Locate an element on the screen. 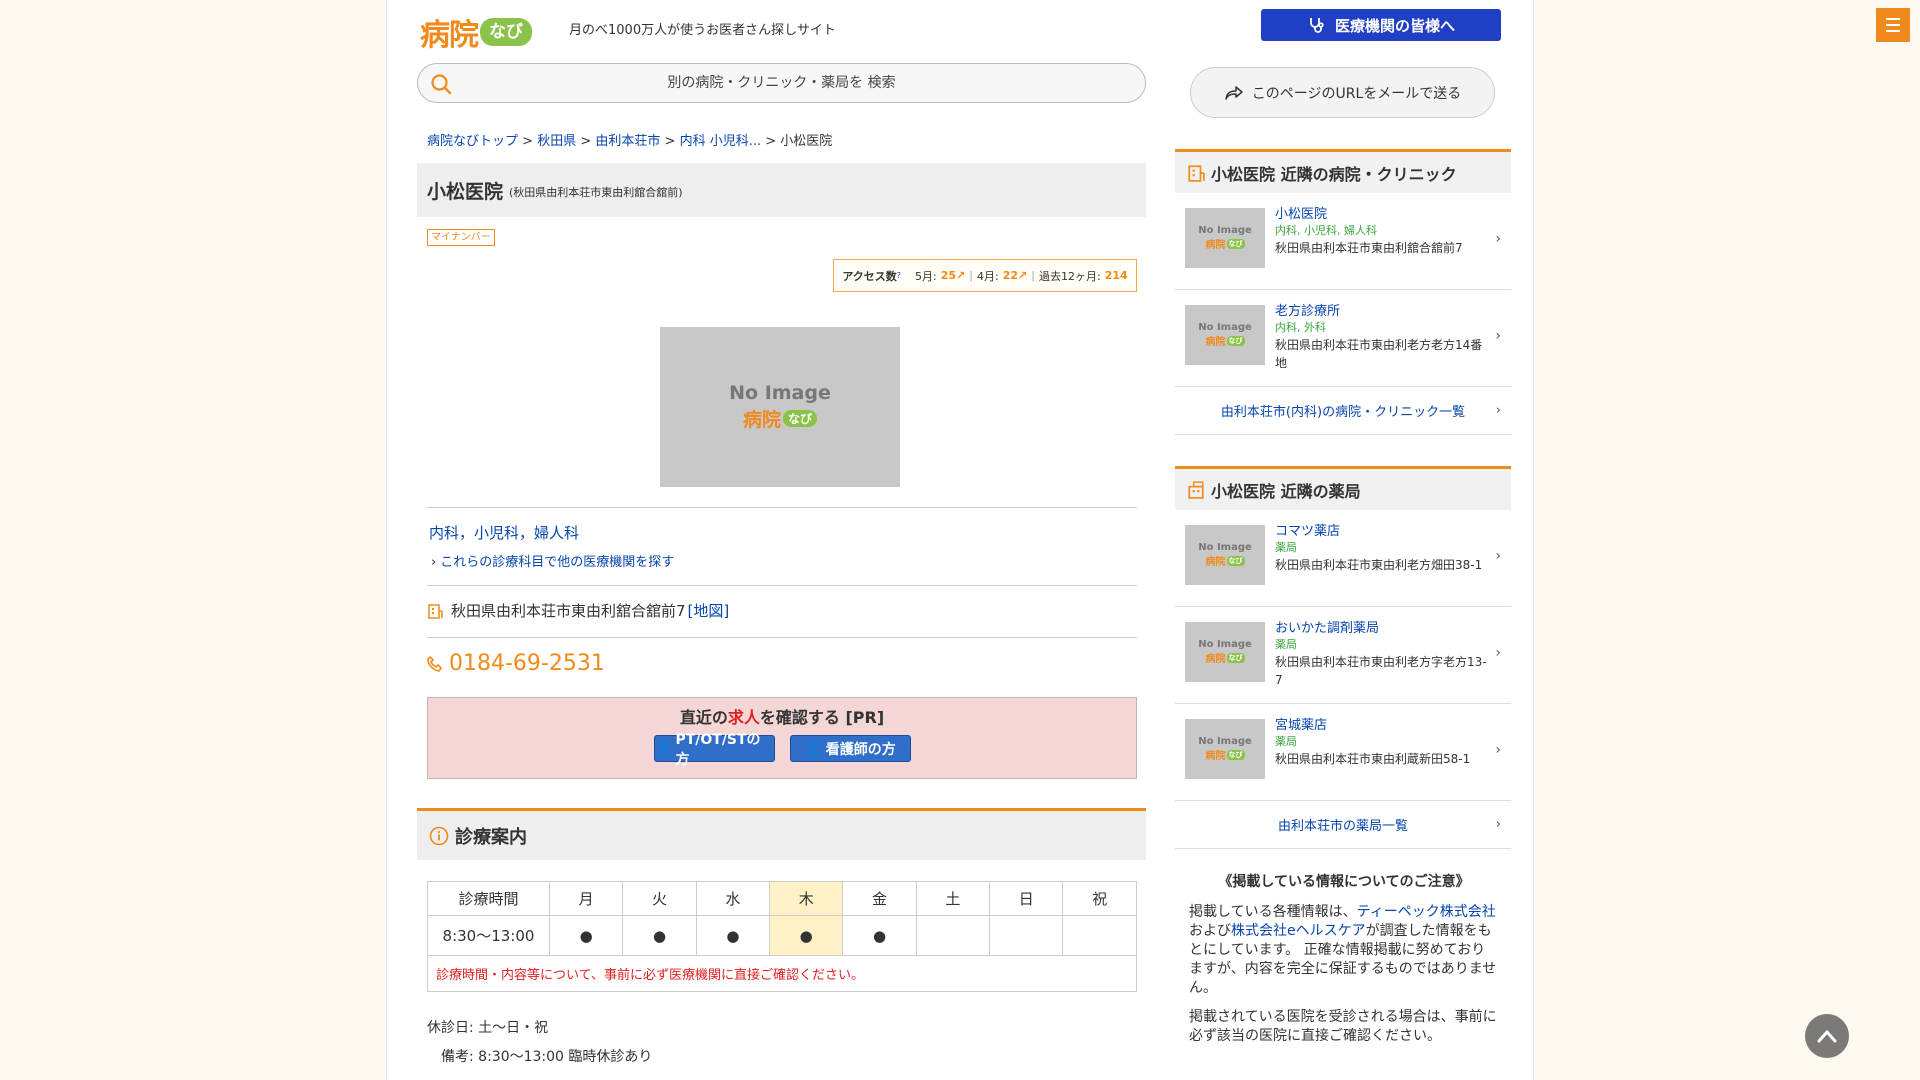 This screenshot has width=1920, height=1080. logo-badge: なび is located at coordinates (506, 32).